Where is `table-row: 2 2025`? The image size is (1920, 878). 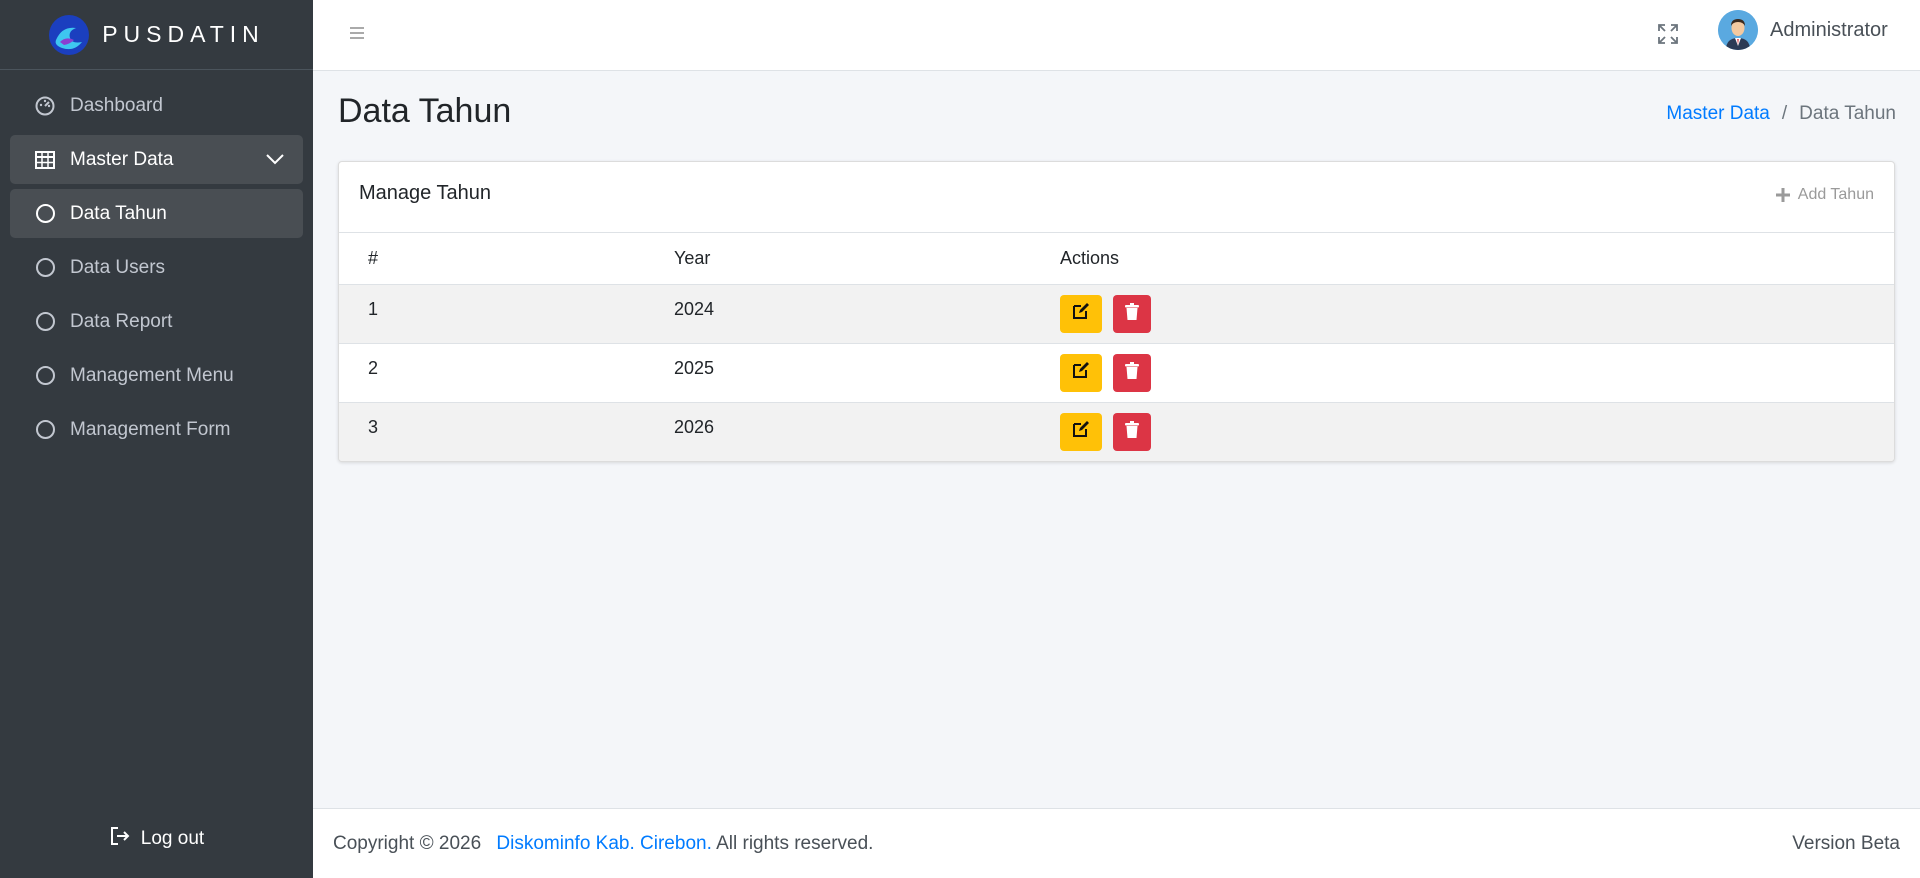 table-row: 2 2025 is located at coordinates (1116, 373).